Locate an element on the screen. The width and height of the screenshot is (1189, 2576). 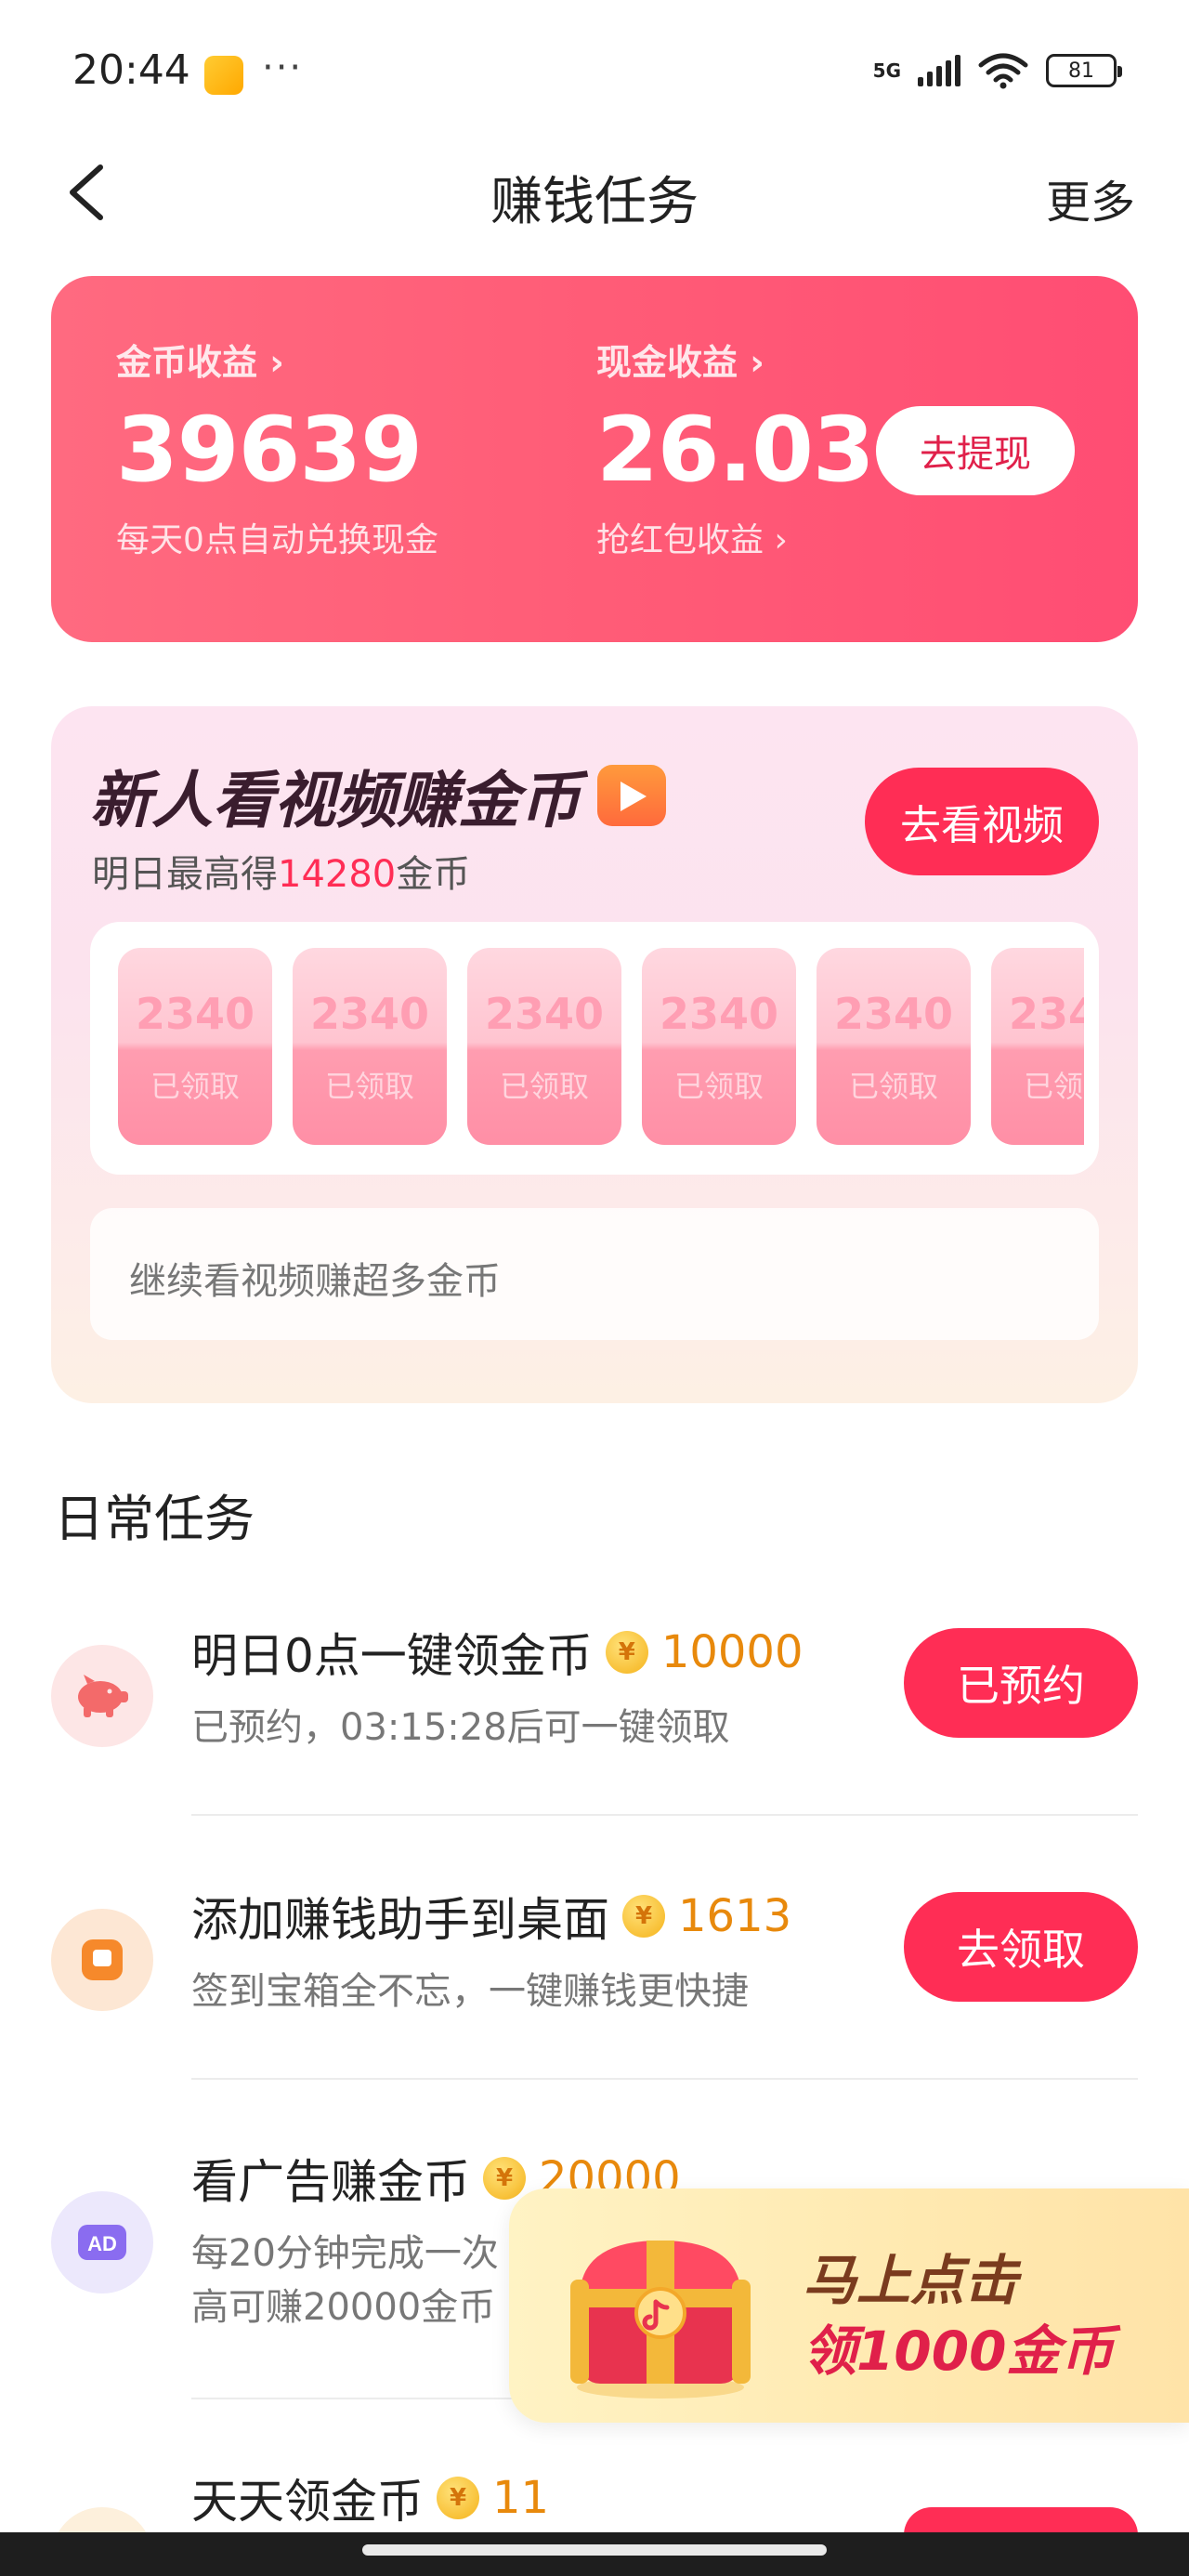
task-title: 天天领金币 is located at coordinates (307, 2502).